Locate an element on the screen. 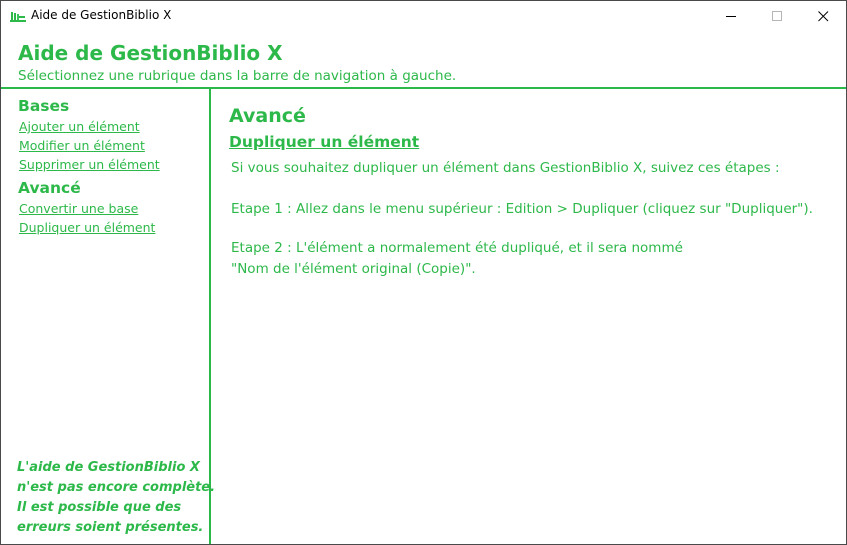 Image resolution: width=847 pixels, height=545 pixels. minimize-icon is located at coordinates (731, 16).